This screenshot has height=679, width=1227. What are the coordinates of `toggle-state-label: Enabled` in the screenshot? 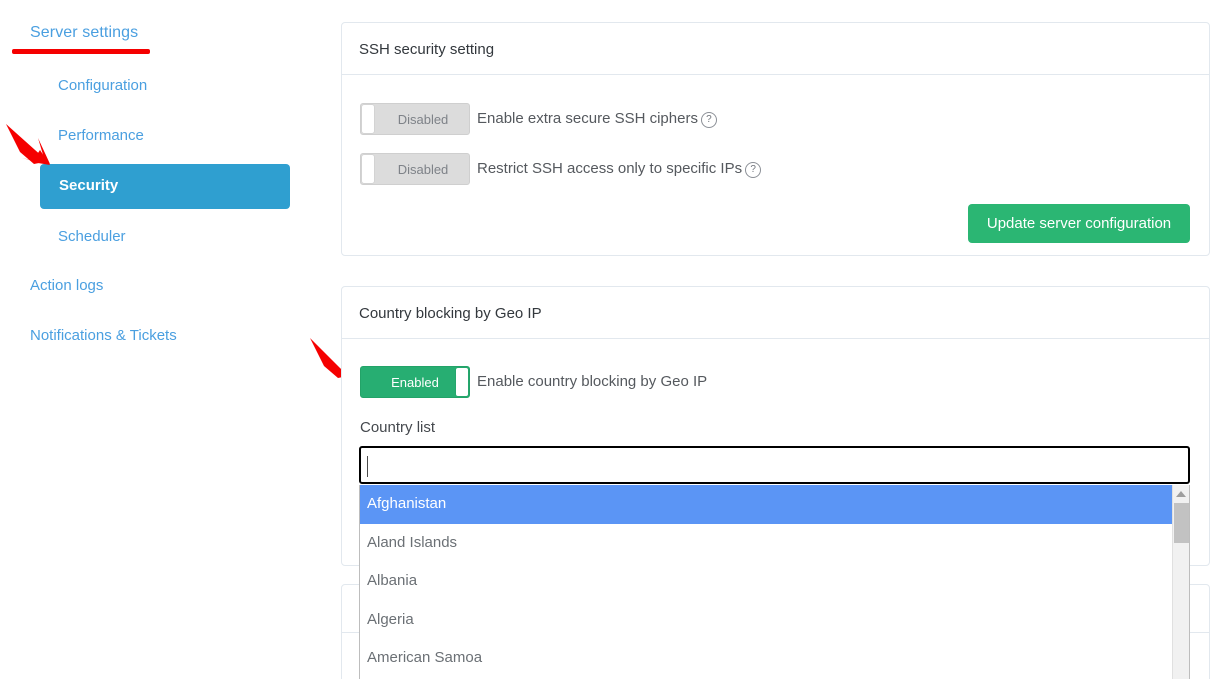 It's located at (415, 382).